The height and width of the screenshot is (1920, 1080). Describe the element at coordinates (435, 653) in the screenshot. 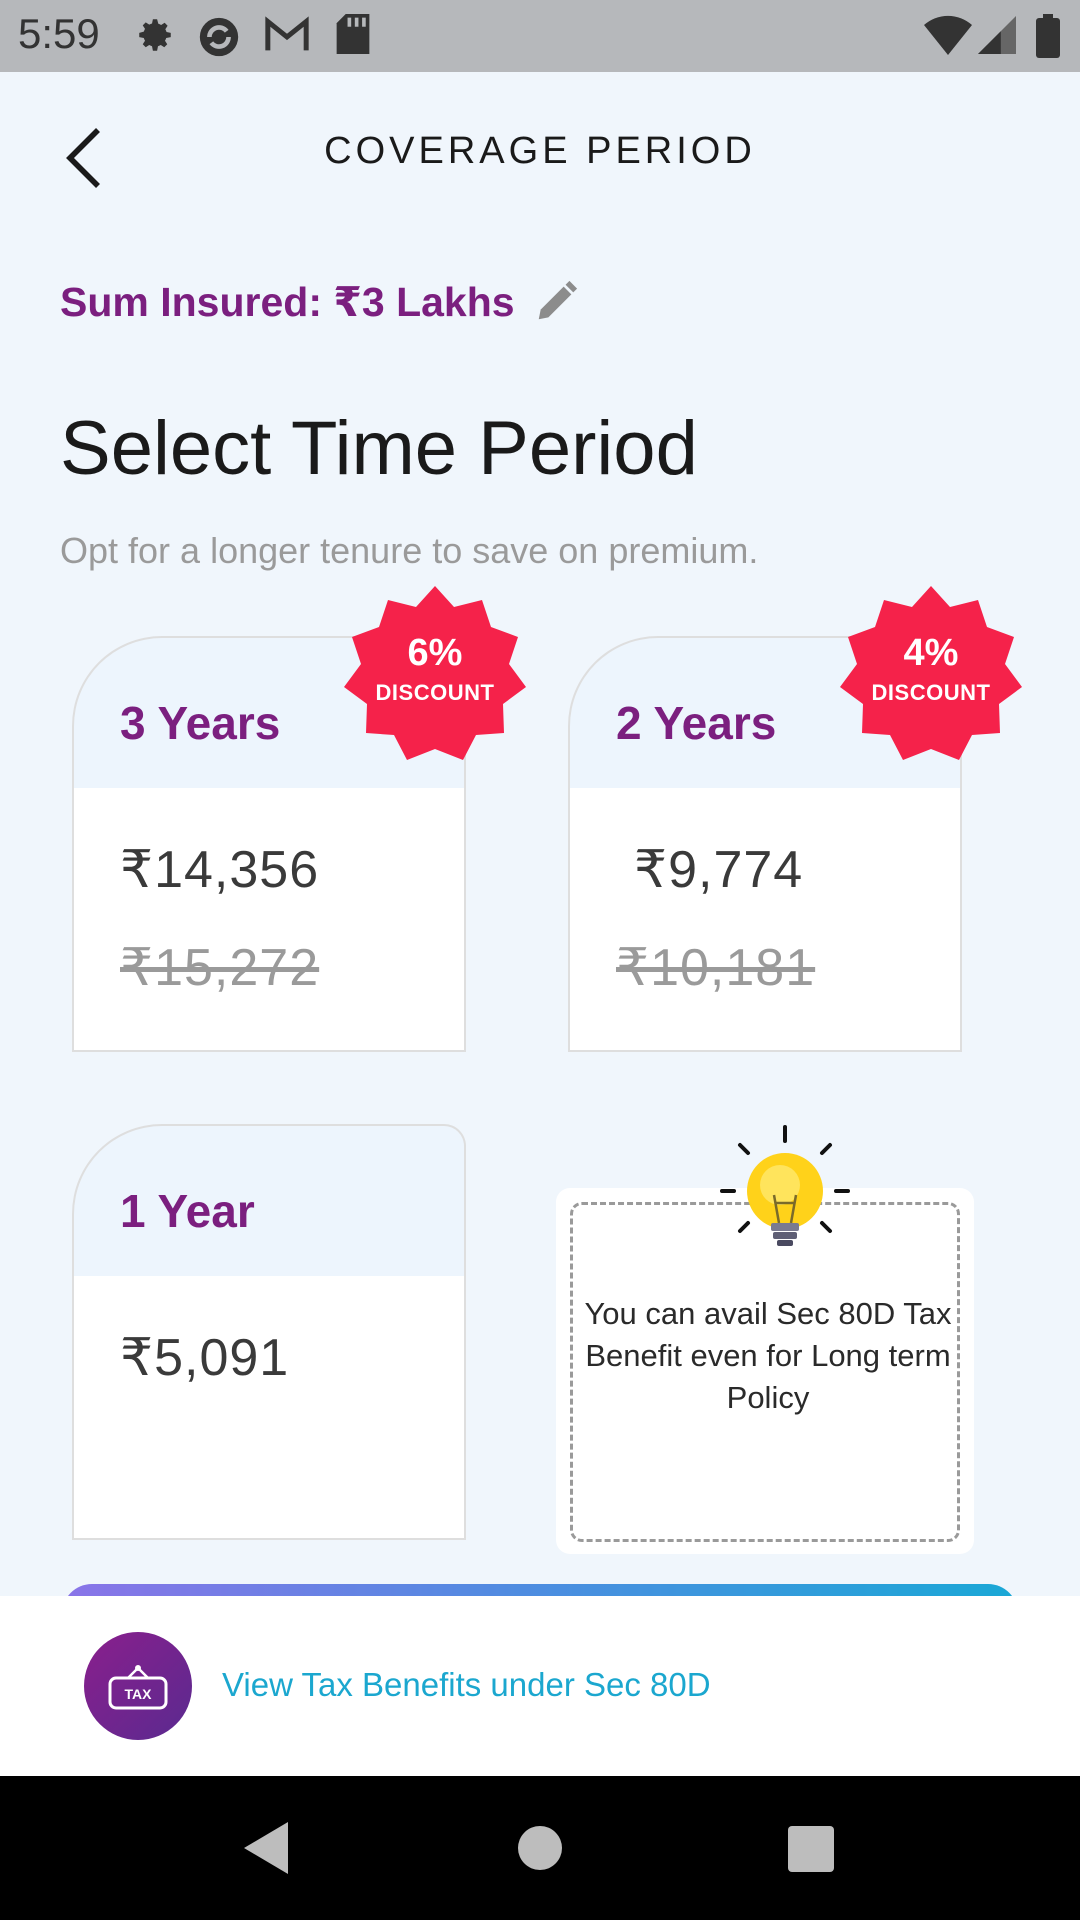

I see `discount-percent: 6%` at that location.